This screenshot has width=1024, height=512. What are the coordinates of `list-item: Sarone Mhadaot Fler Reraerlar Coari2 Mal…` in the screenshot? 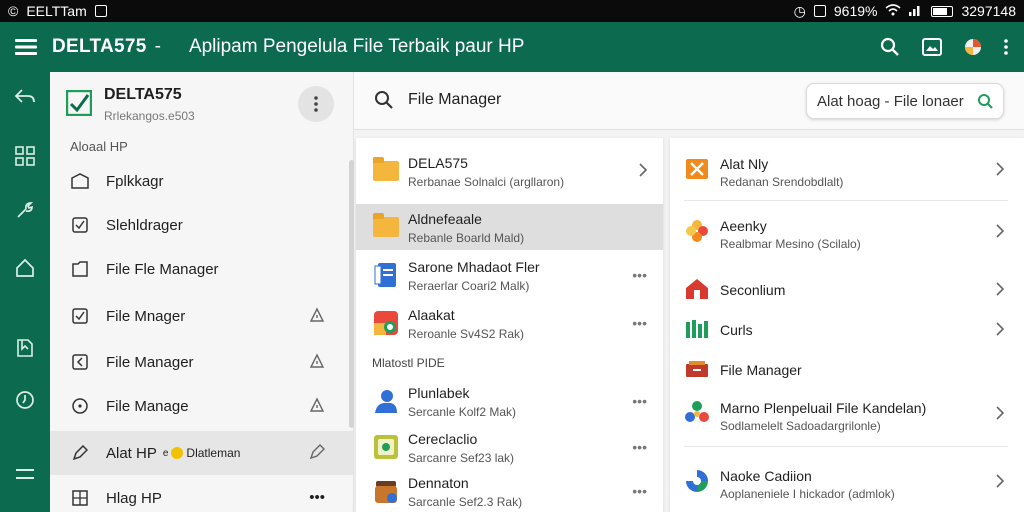 It's located at (509, 275).